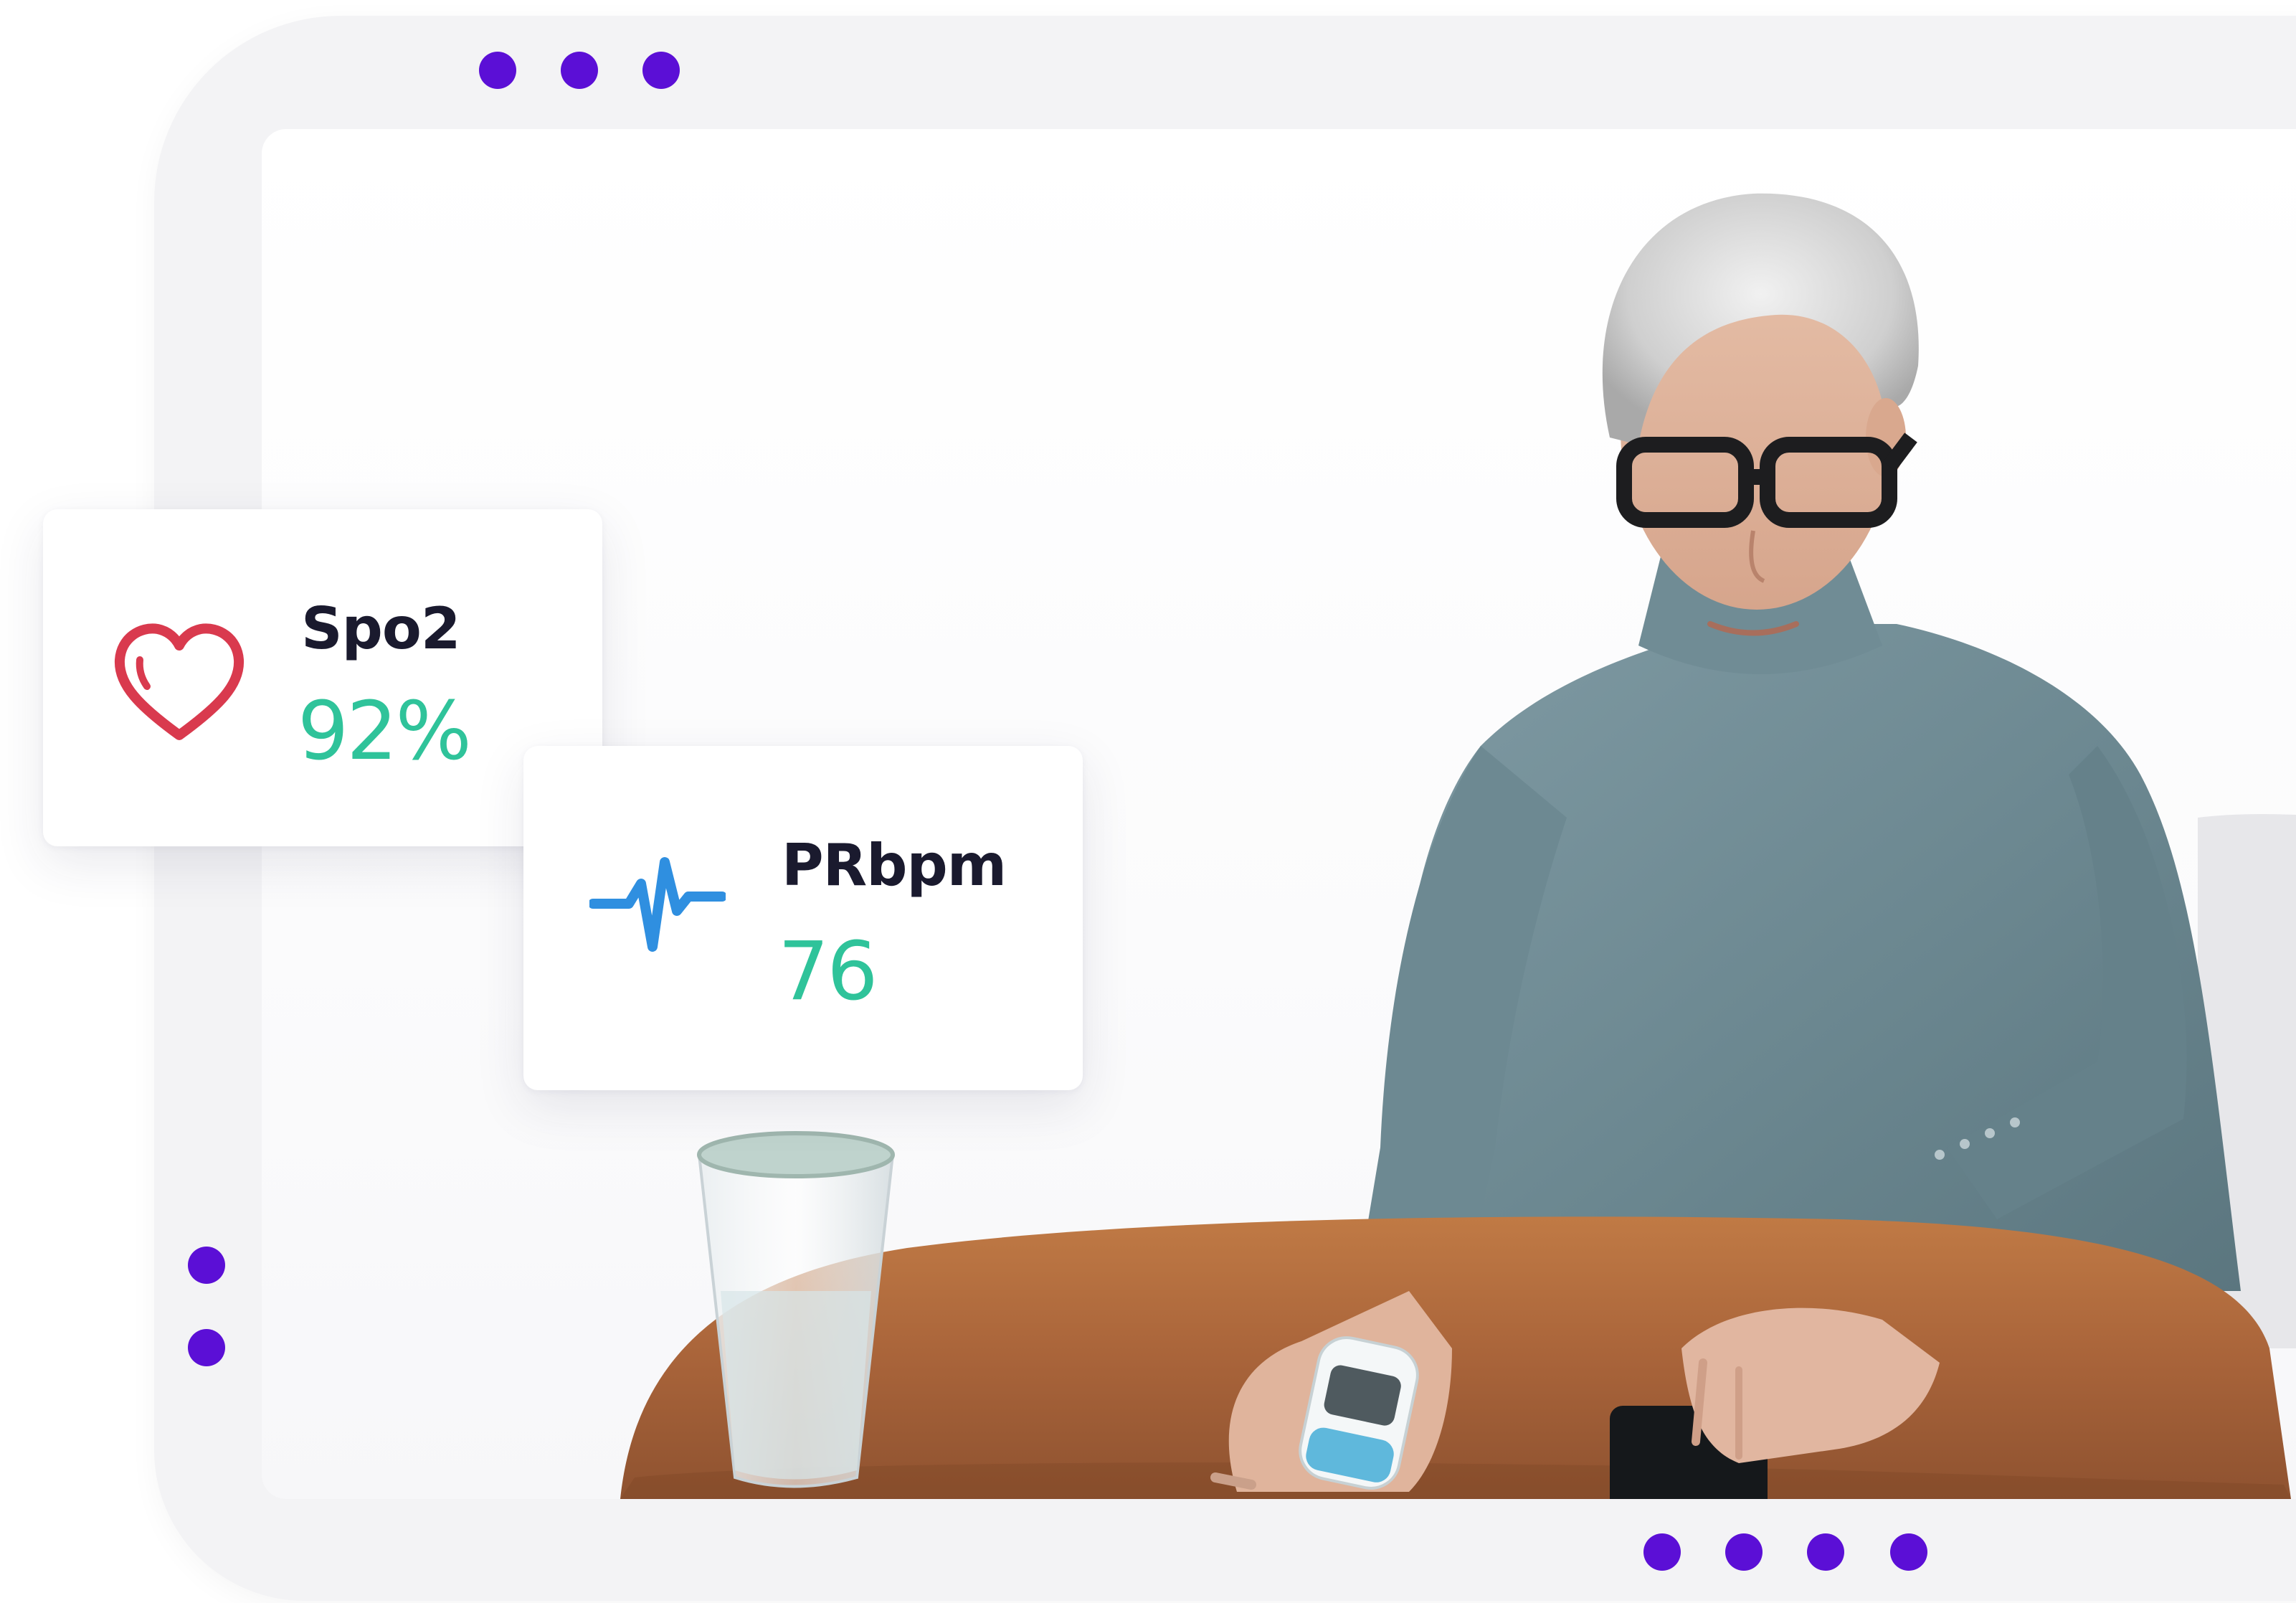 The width and height of the screenshot is (2296, 1603). Describe the element at coordinates (385, 732) in the screenshot. I see `metric-value: 92%` at that location.